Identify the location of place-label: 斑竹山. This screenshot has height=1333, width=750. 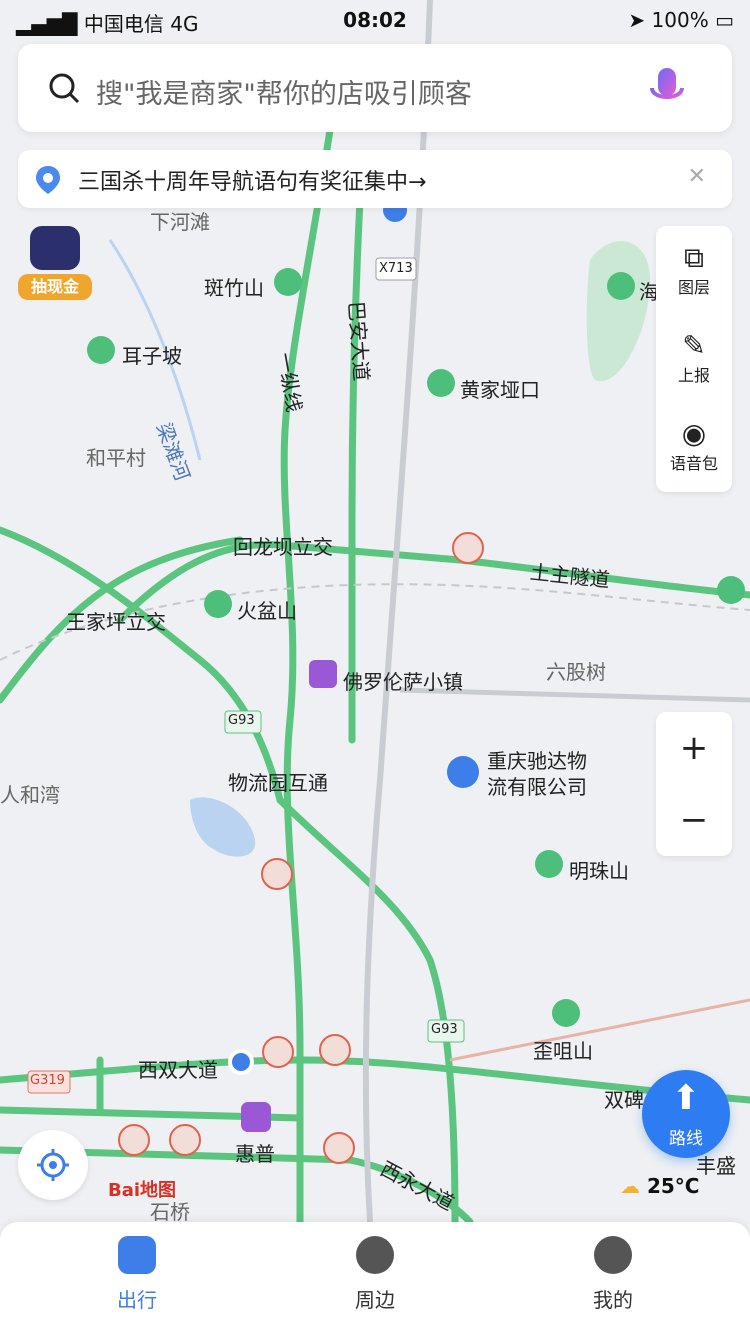
(234, 288).